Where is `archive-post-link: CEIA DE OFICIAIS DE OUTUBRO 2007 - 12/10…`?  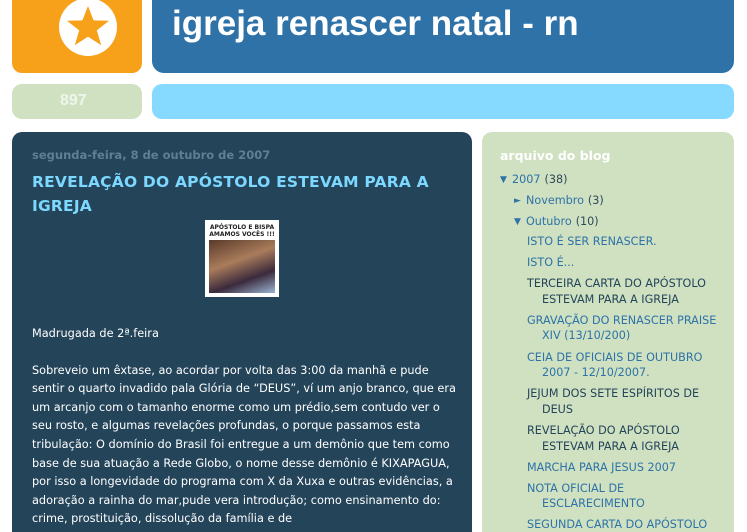
archive-post-link: CEIA DE OFICIAIS DE OUTUBRO 2007 - 12/10… is located at coordinates (614, 365).